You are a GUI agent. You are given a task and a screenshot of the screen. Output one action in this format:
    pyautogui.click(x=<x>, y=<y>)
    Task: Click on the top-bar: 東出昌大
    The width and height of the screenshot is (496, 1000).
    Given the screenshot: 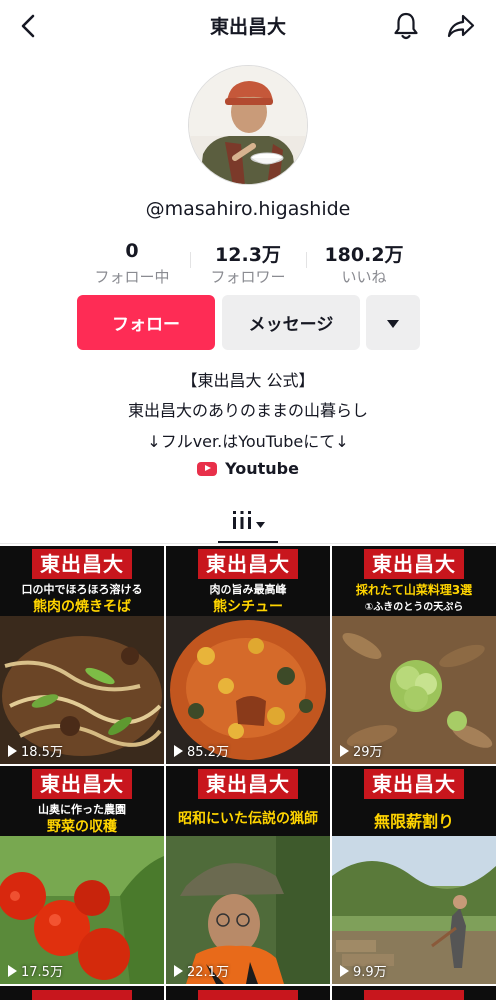 What is the action you would take?
    pyautogui.click(x=248, y=26)
    